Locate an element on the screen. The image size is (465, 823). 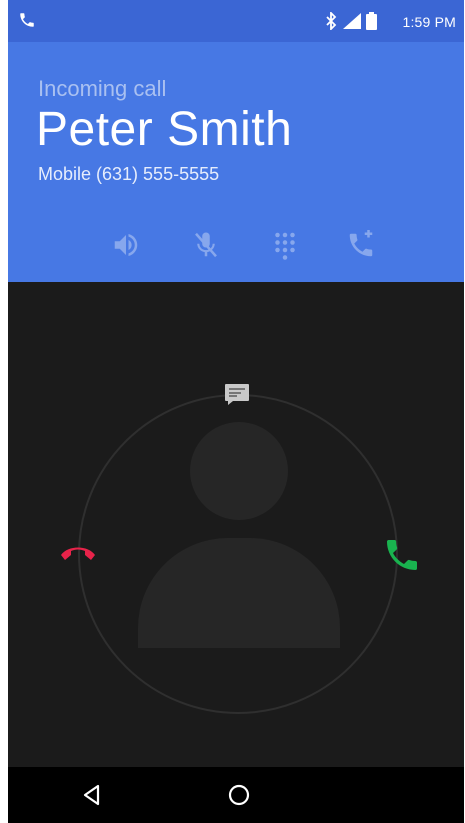
decline-icon is located at coordinates (78, 553).